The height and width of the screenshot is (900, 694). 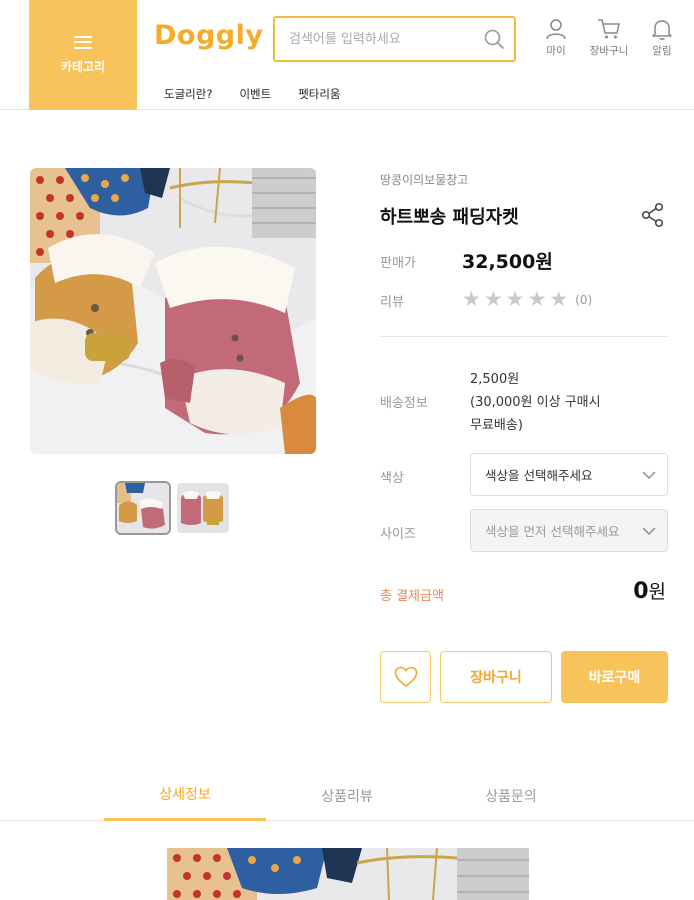 I want to click on nav-petarium: 펫타리움, so click(x=319, y=94).